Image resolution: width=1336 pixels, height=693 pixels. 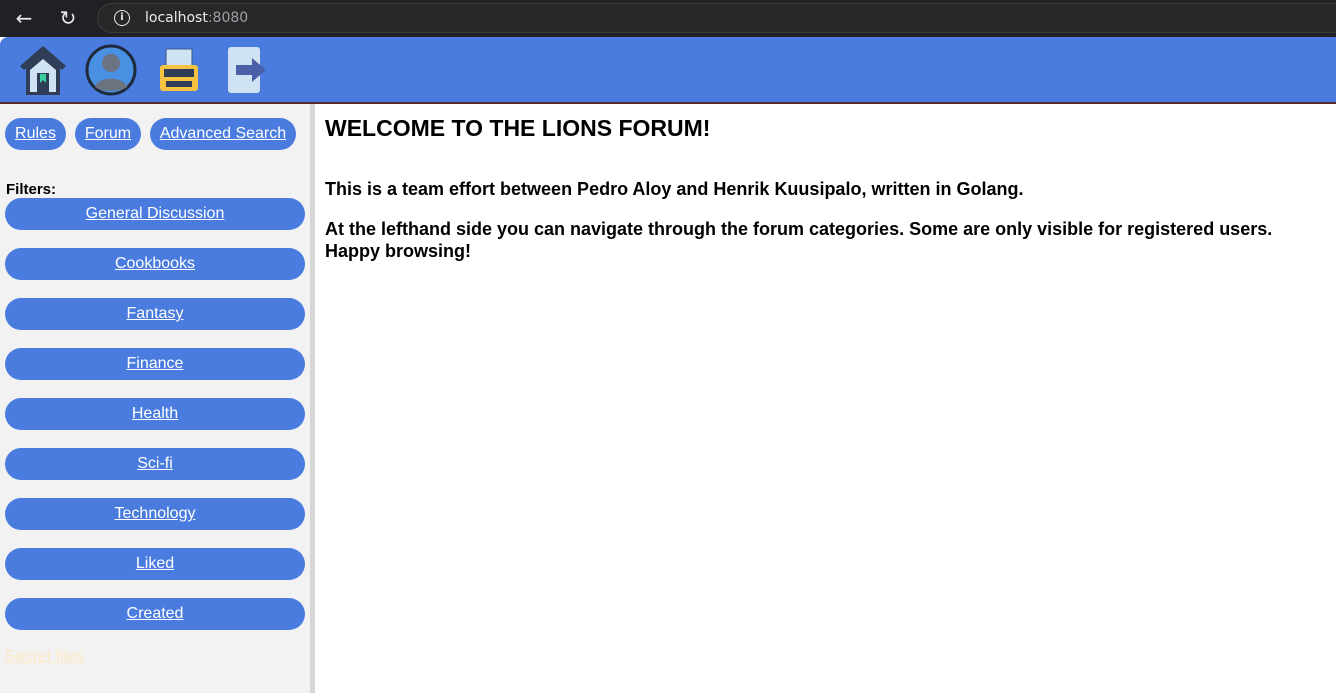 I want to click on advanced-search-link: Advanced Search, so click(x=223, y=134).